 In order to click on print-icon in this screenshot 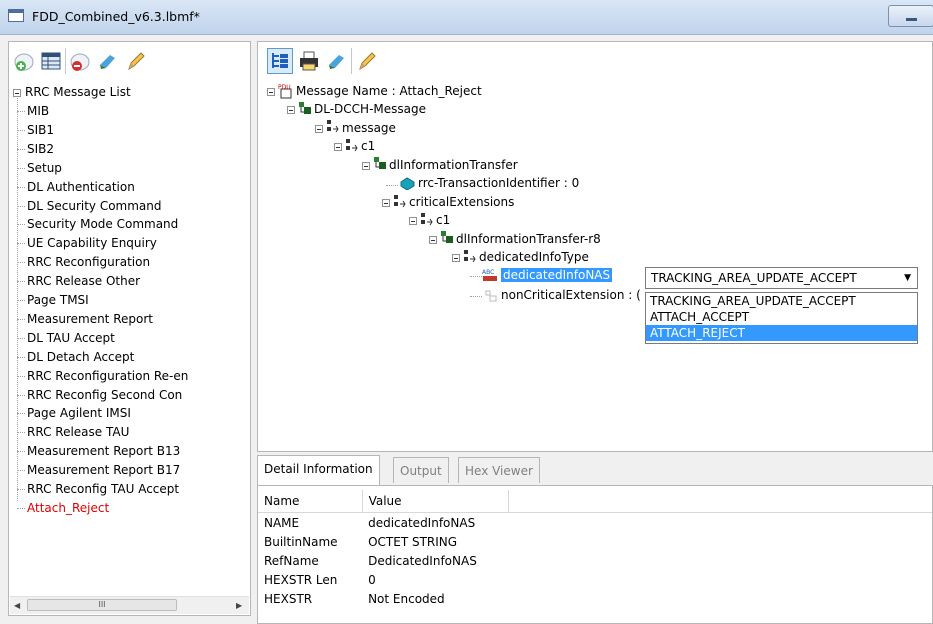, I will do `click(309, 61)`.